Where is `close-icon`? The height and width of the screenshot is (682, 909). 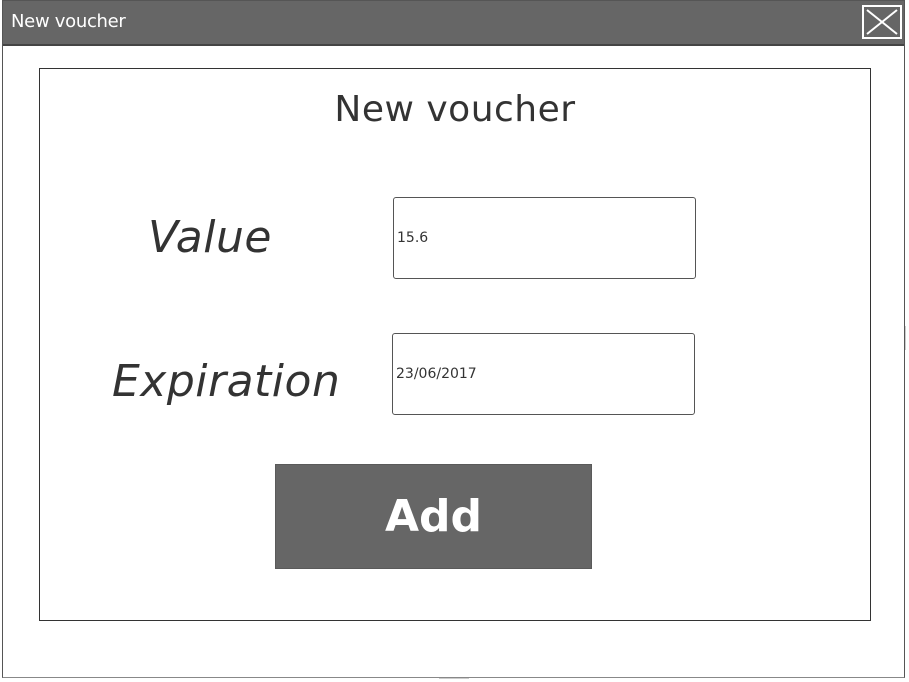
close-icon is located at coordinates (882, 22).